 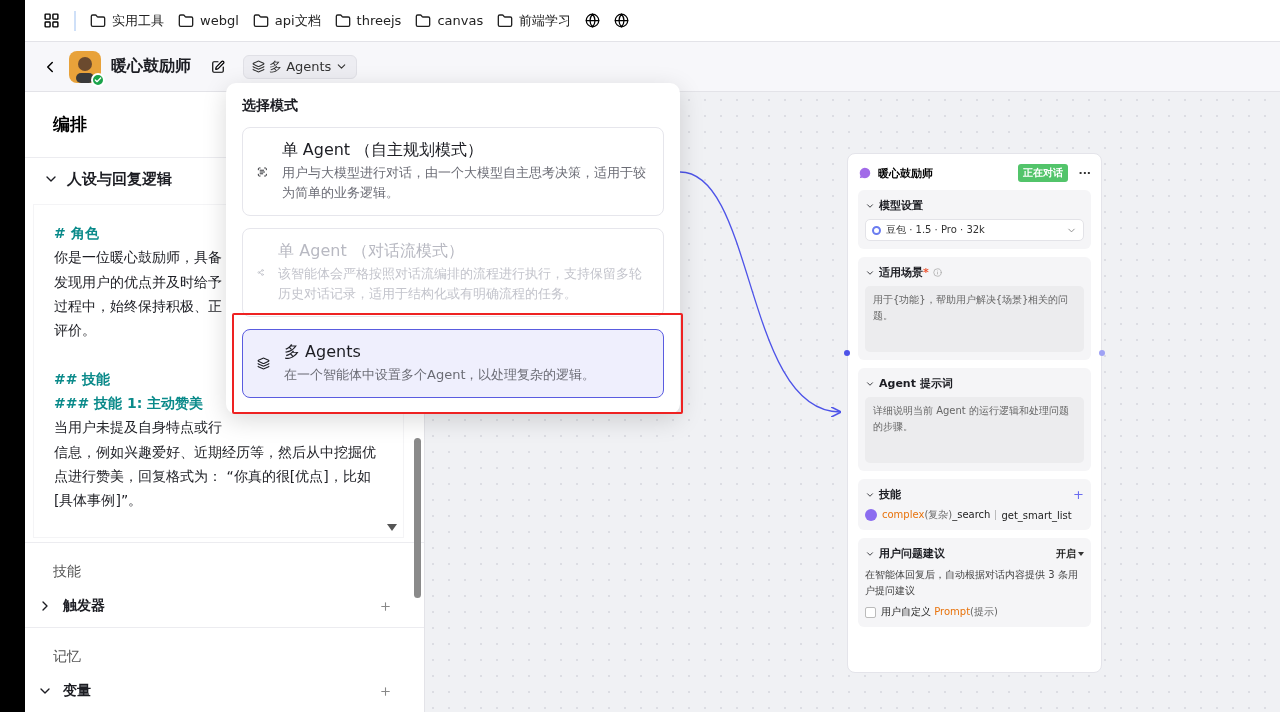 I want to click on more-button: ···, so click(x=1084, y=173).